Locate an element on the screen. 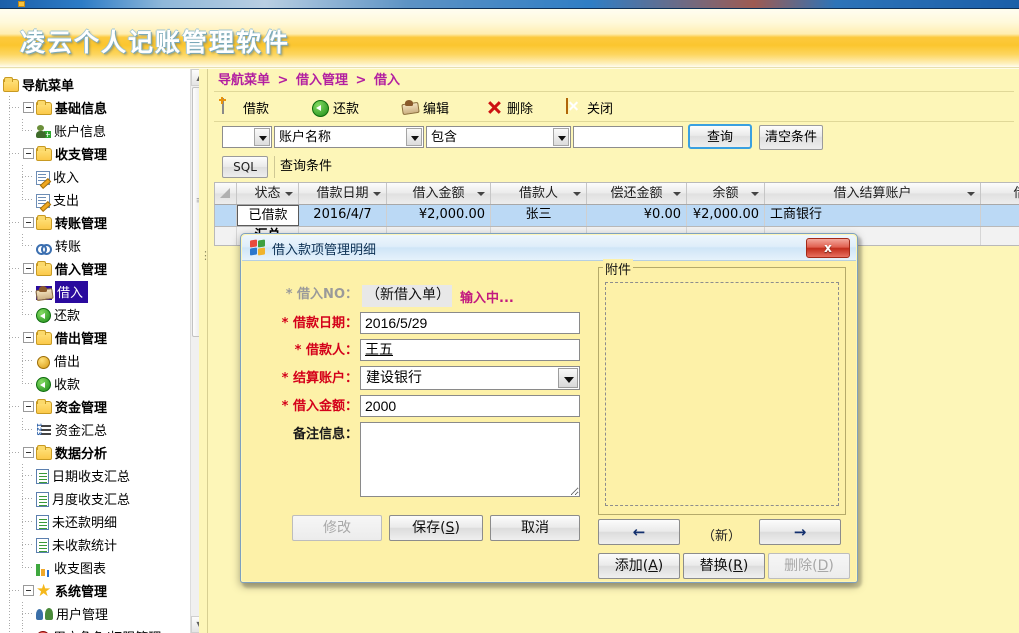 This screenshot has width=1019, height=633. sidebar-item-transfer: 转账 is located at coordinates (105, 245).